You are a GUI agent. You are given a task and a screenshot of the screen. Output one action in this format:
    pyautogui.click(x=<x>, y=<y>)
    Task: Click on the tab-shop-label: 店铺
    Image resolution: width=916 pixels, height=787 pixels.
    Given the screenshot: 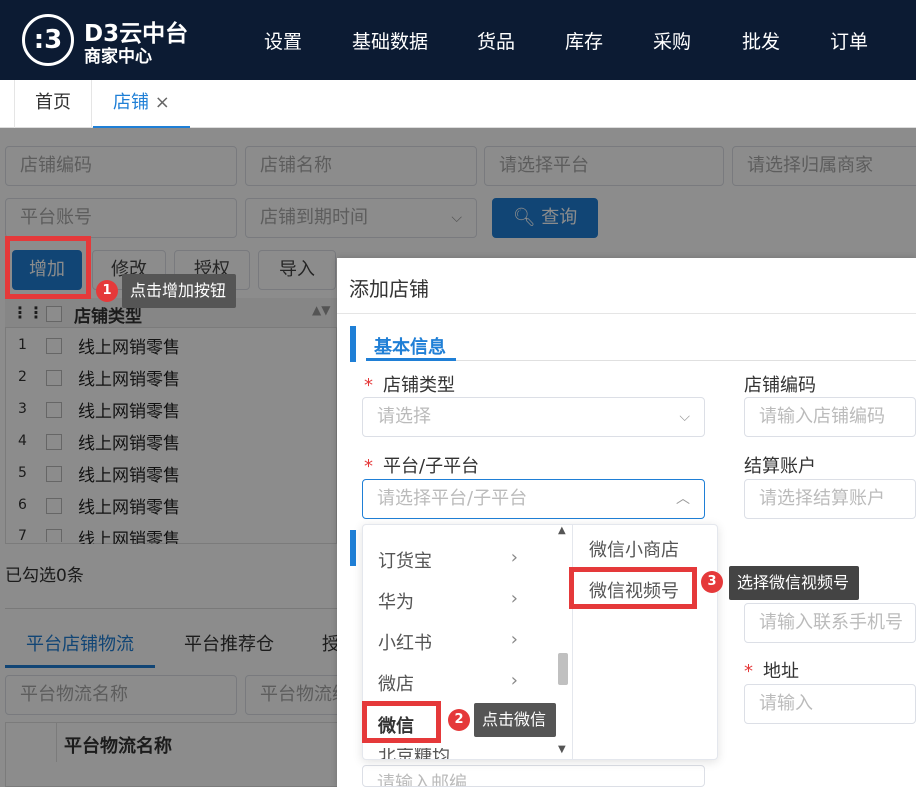 What is the action you would take?
    pyautogui.click(x=131, y=102)
    